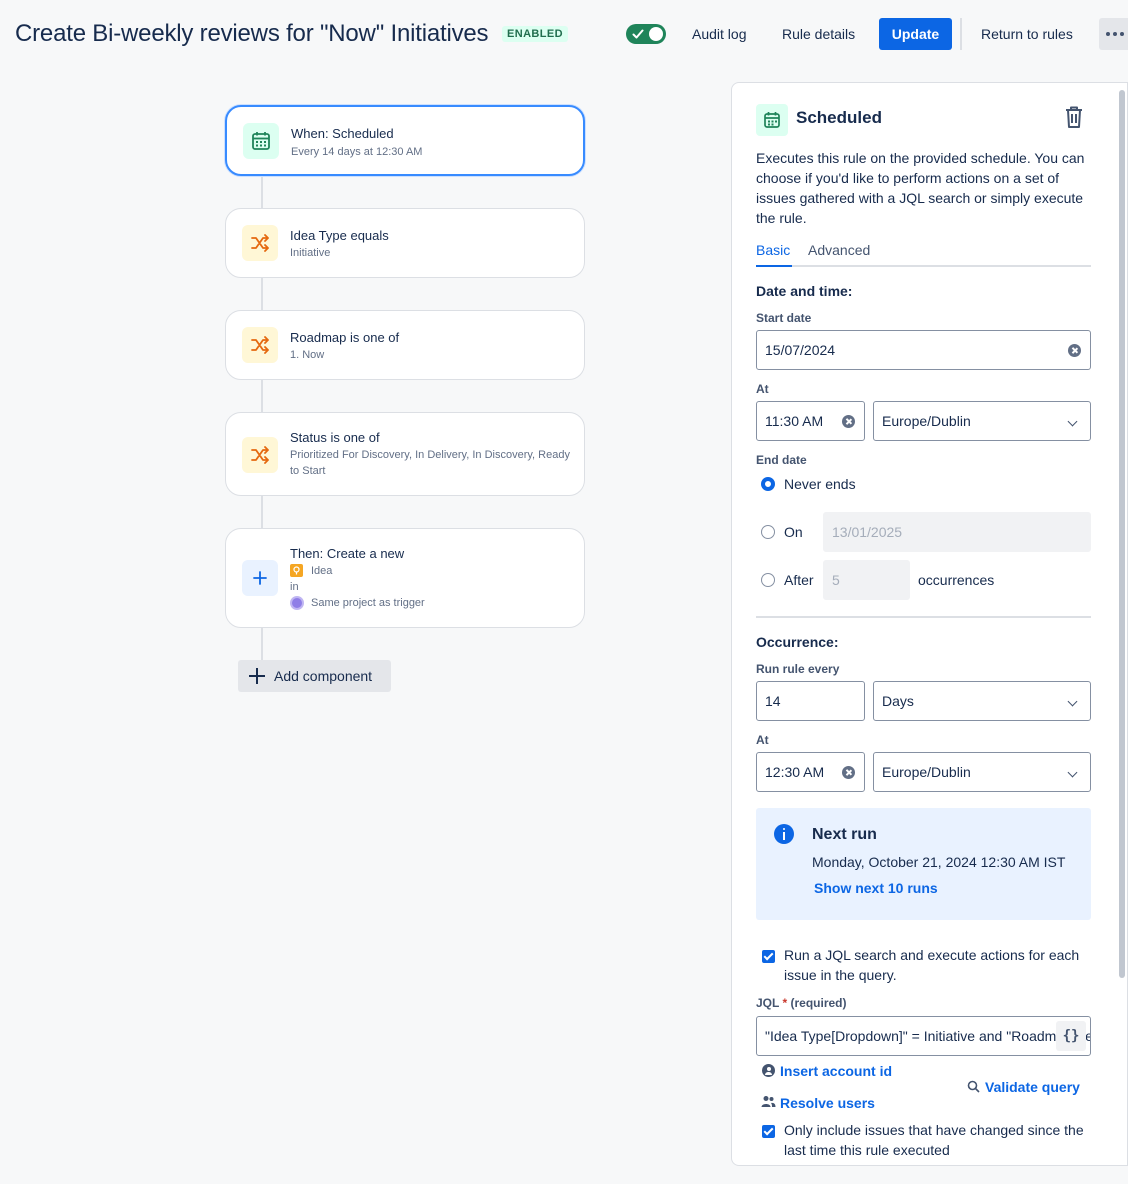  I want to click on condition-title: Roadmap is one of, so click(345, 337).